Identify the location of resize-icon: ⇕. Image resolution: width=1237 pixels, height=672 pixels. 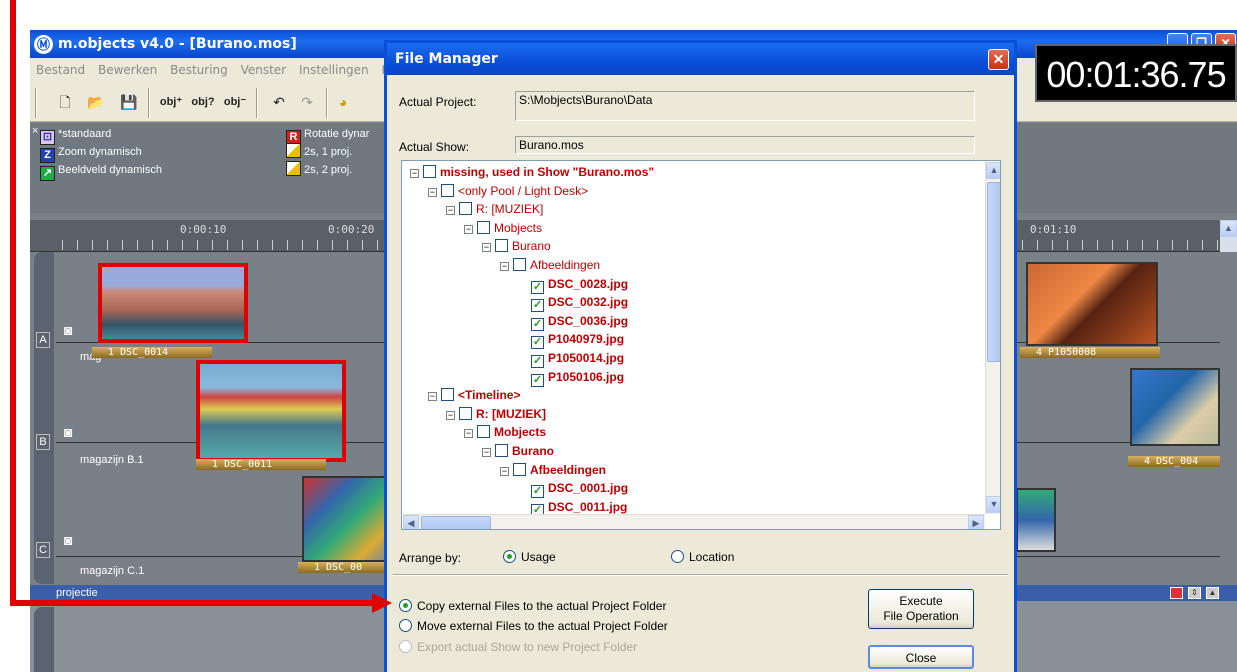
(1194, 593).